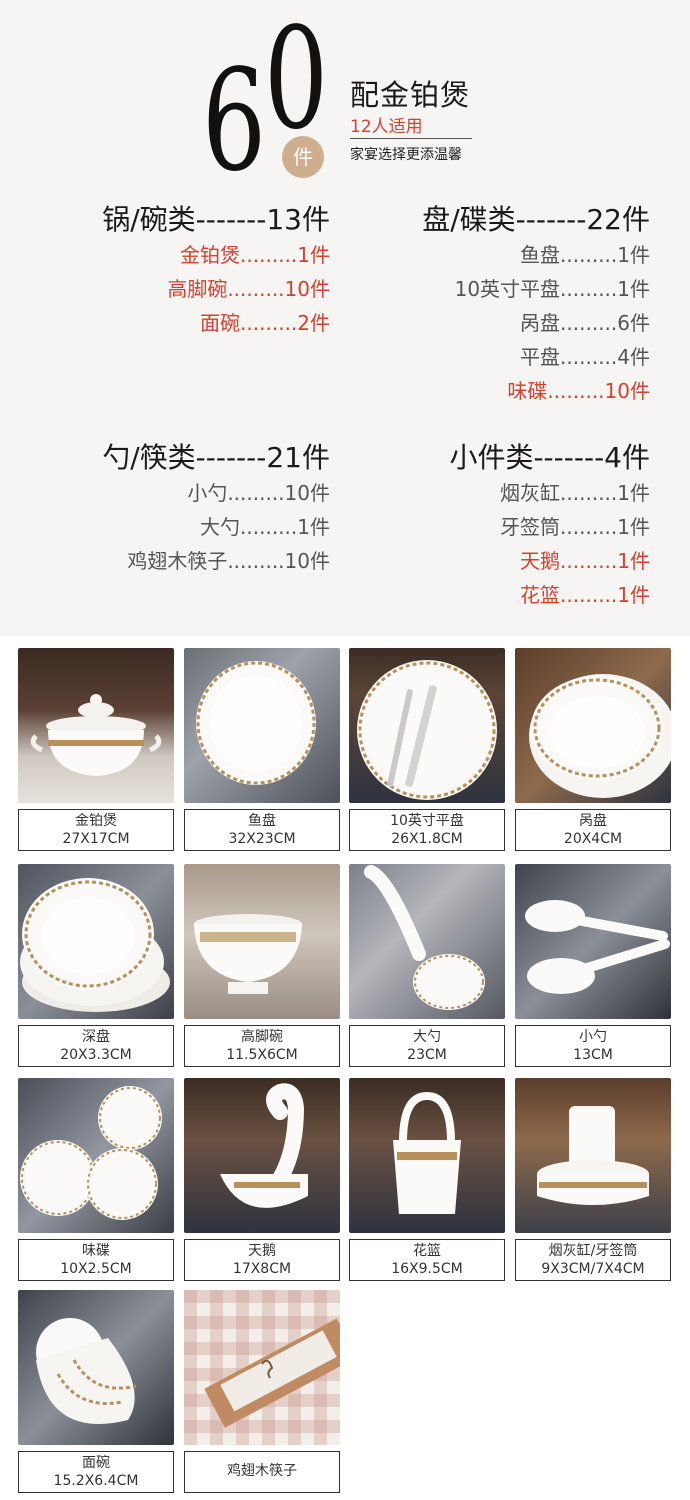  What do you see at coordinates (262, 821) in the screenshot?
I see `product-name: 鱼盘` at bounding box center [262, 821].